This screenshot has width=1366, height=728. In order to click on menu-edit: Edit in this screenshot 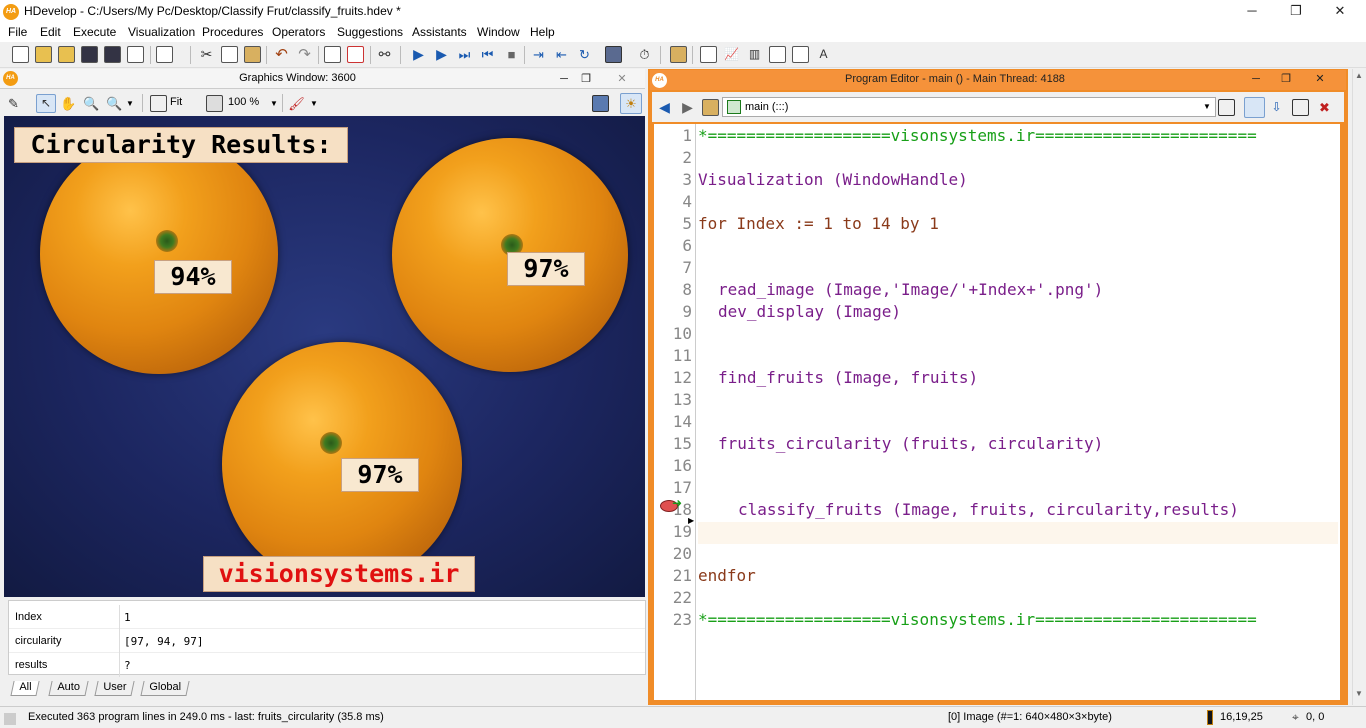, I will do `click(50, 32)`.